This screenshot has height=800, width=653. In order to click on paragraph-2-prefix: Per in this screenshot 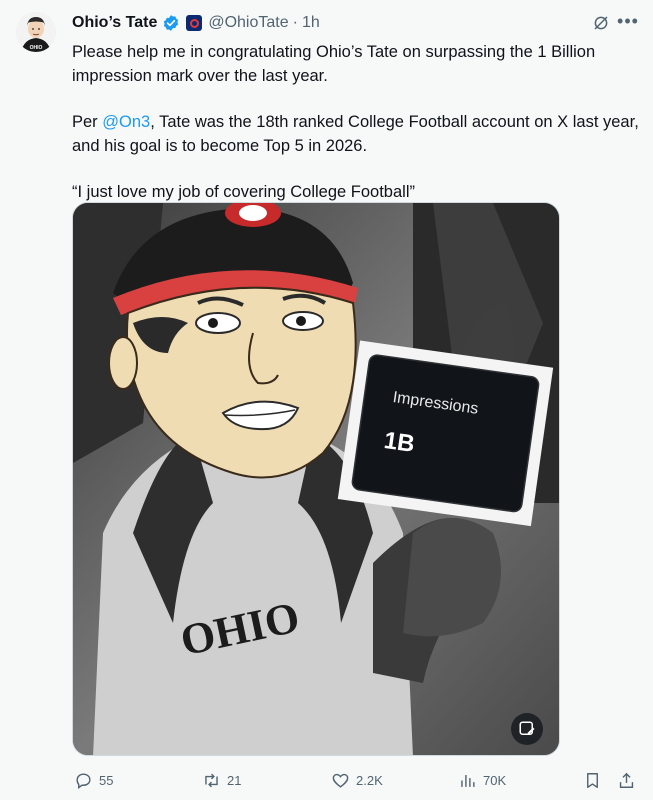, I will do `click(87, 122)`.